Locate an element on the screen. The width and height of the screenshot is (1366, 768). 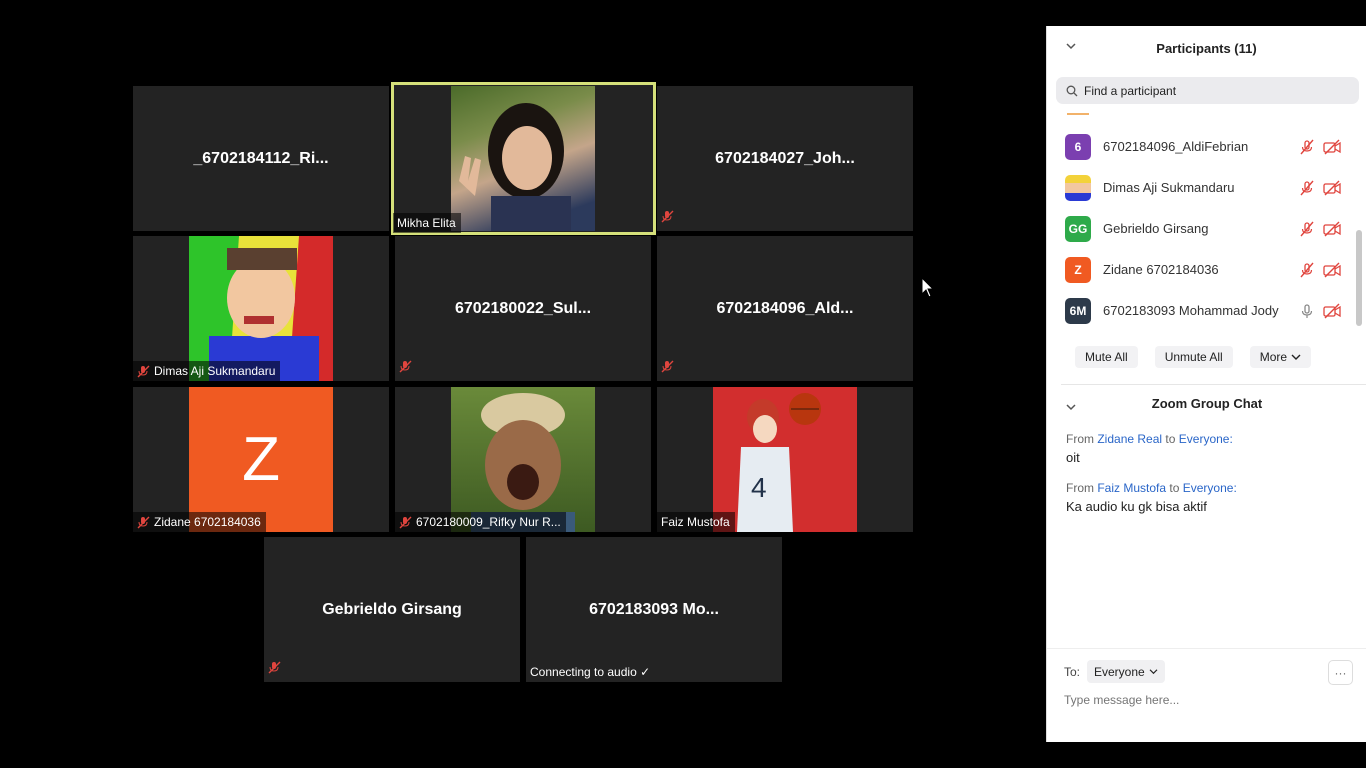
mute-all-button: Mute All is located at coordinates (1106, 357).